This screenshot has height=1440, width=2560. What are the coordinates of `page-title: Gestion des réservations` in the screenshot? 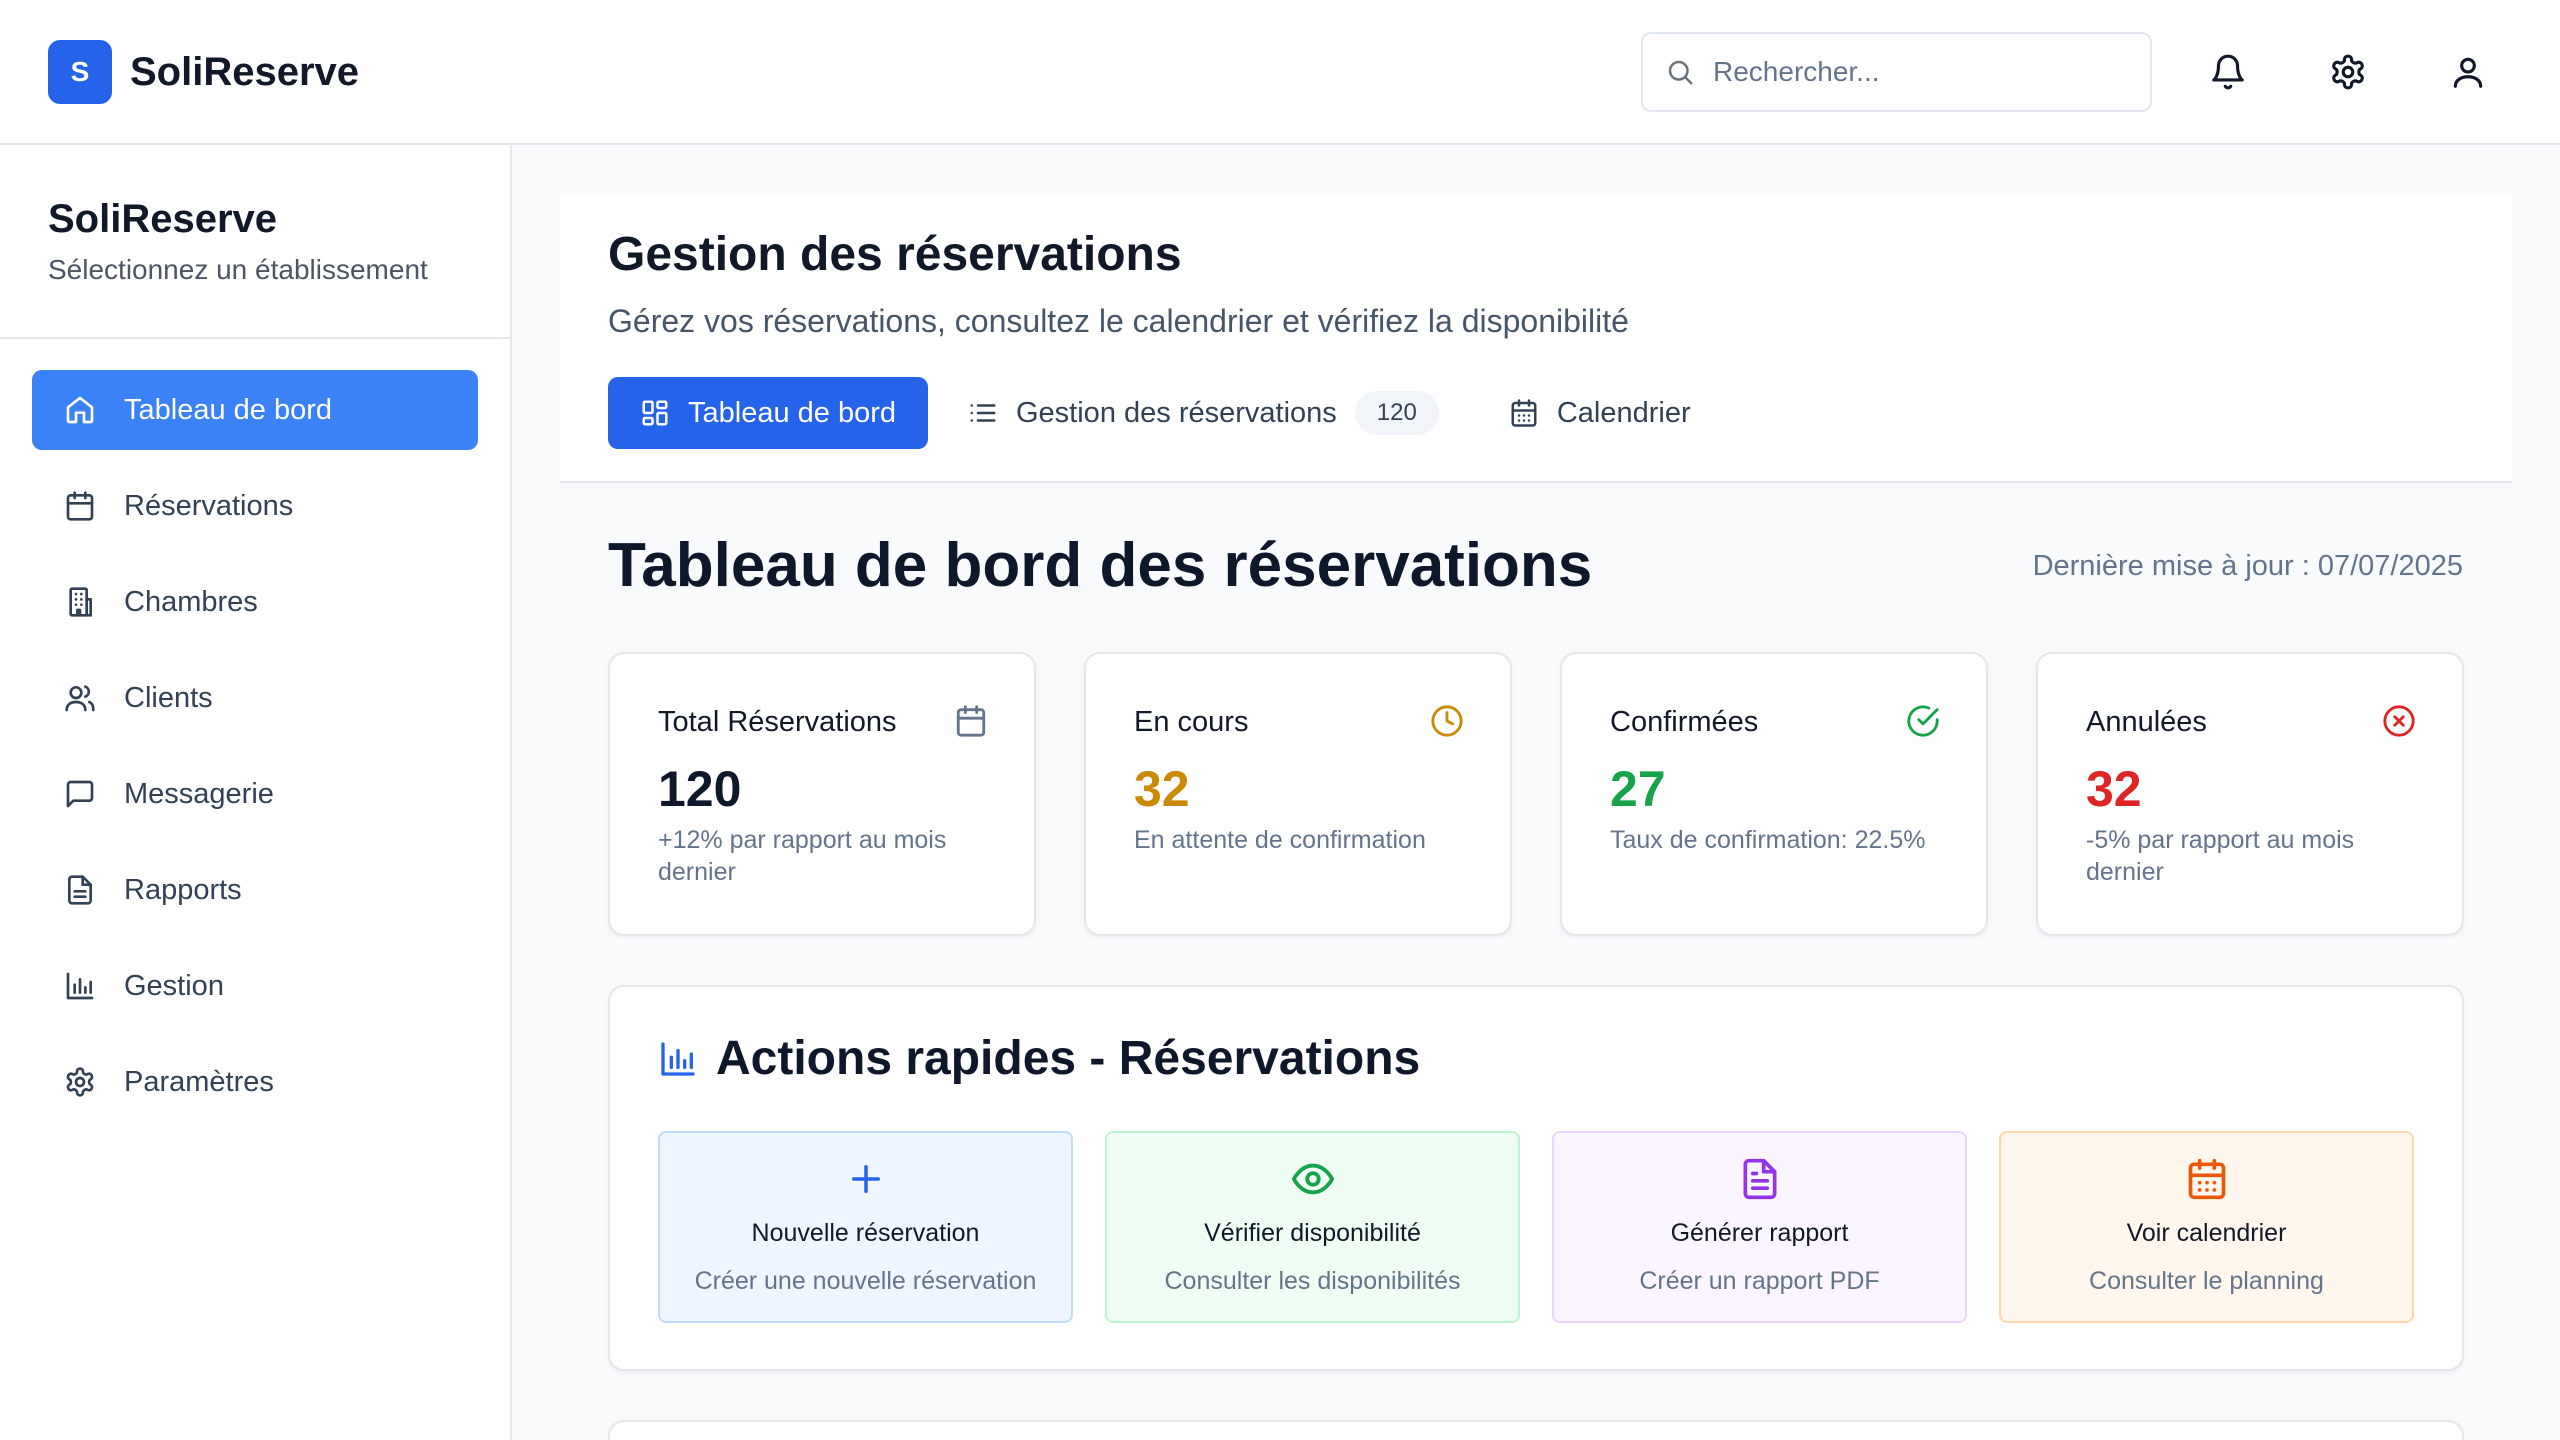 It's located at (895, 254).